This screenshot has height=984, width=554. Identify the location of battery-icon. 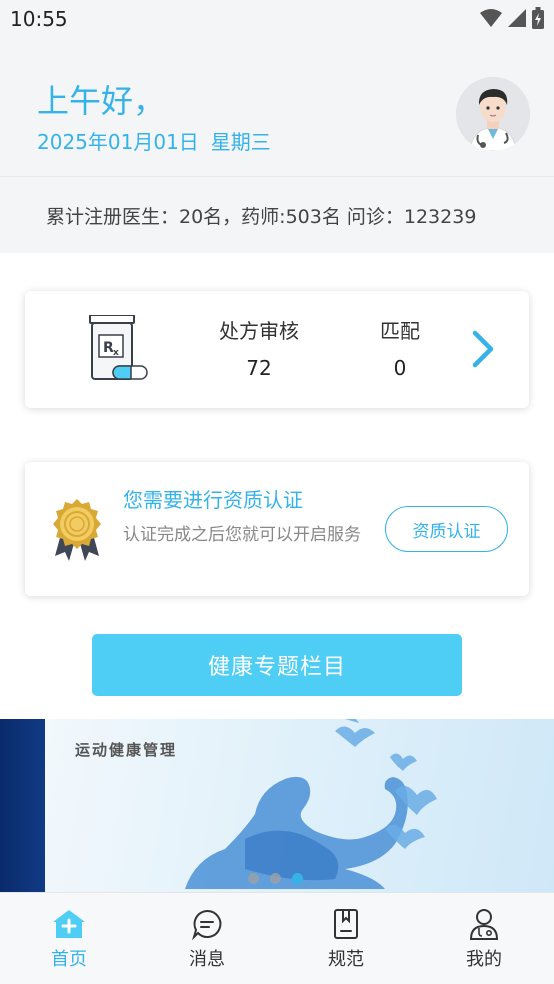
(538, 18).